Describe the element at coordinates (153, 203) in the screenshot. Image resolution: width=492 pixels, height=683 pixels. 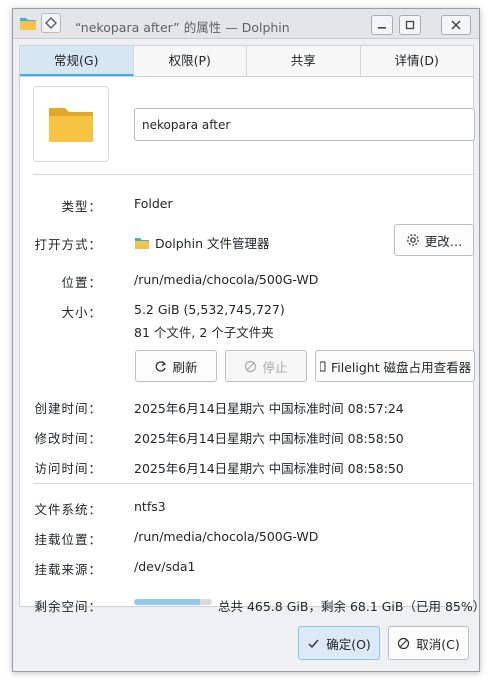
I see `type-value: Folder` at that location.